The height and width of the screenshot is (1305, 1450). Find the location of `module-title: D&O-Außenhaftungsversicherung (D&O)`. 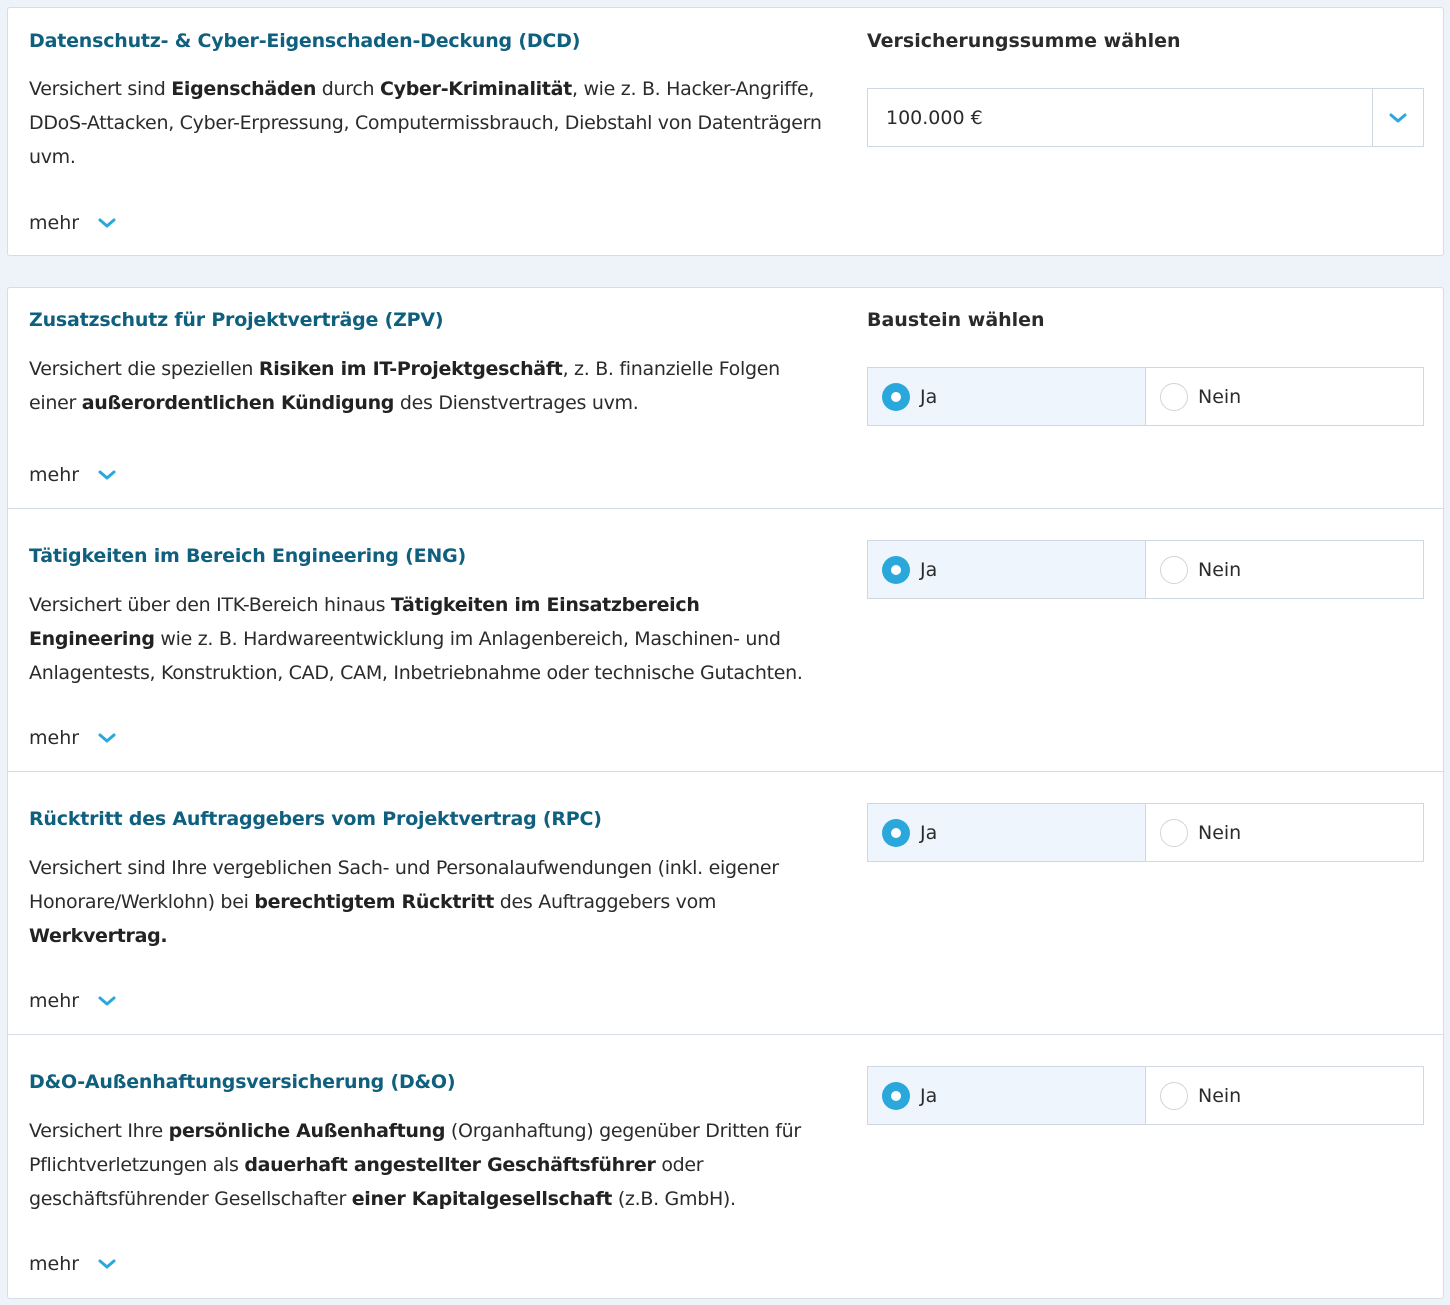

module-title: D&O-Außenhaftungsversicherung (D&O) is located at coordinates (242, 1082).